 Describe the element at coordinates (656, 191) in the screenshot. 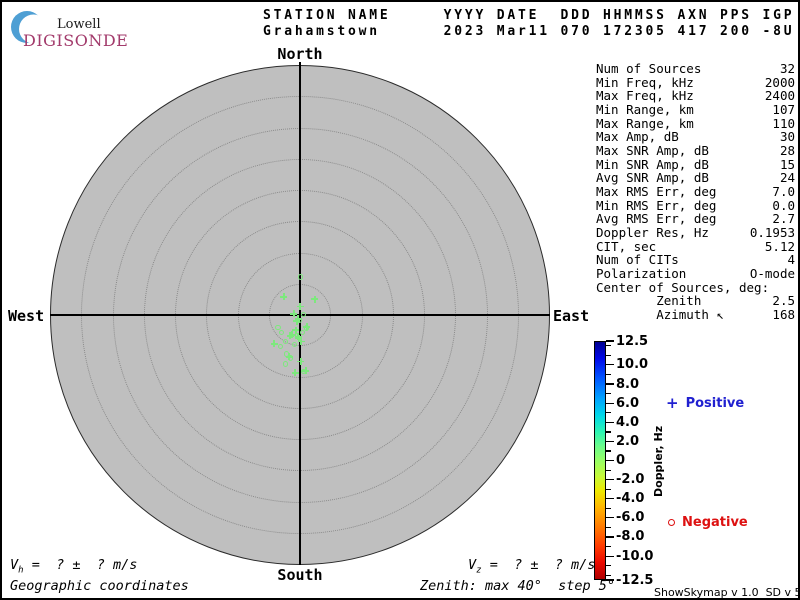

I see `stat-label: Max RMS Err, deg` at that location.